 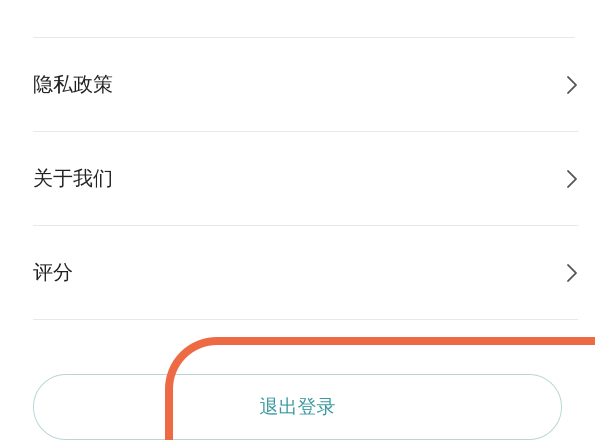 I want to click on menu-item-label: 评分, so click(x=53, y=272).